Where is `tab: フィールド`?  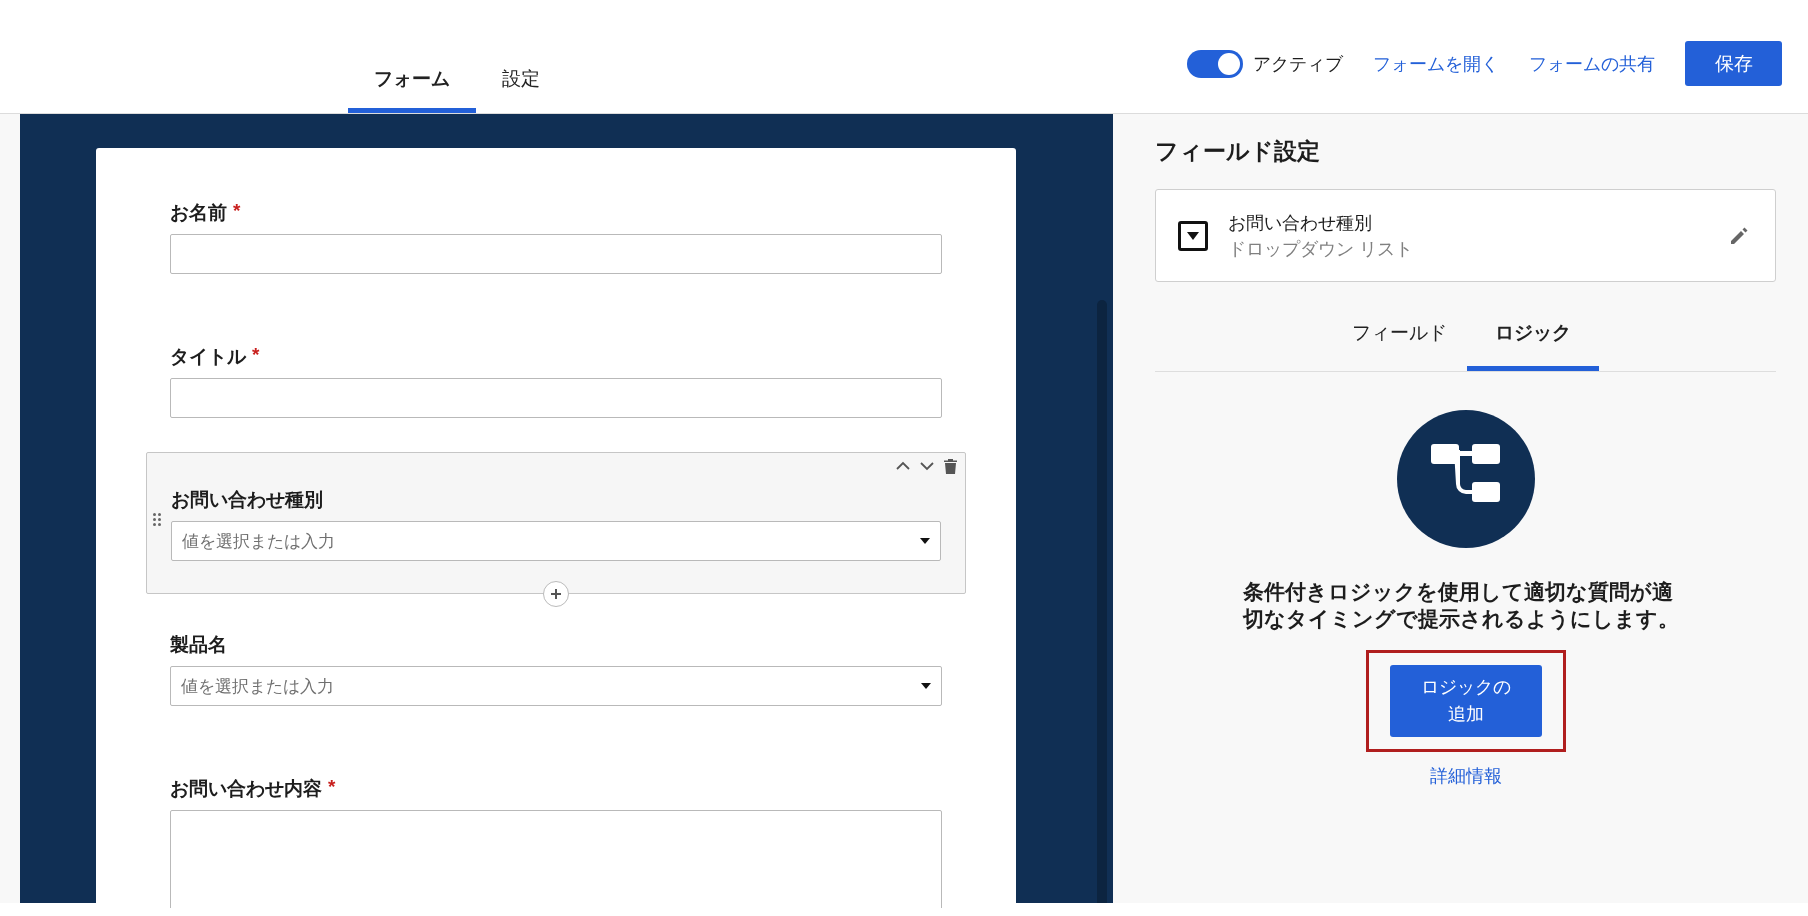 tab: フィールド is located at coordinates (1399, 341).